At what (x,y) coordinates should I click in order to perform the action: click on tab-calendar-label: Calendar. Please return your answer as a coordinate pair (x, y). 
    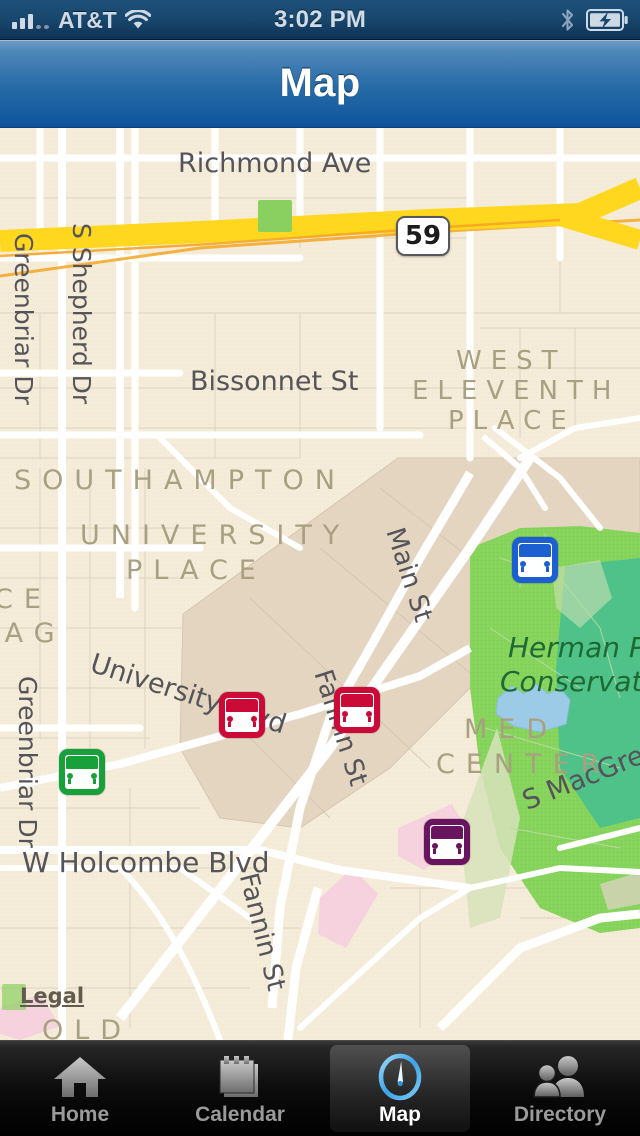
    Looking at the image, I should click on (240, 1114).